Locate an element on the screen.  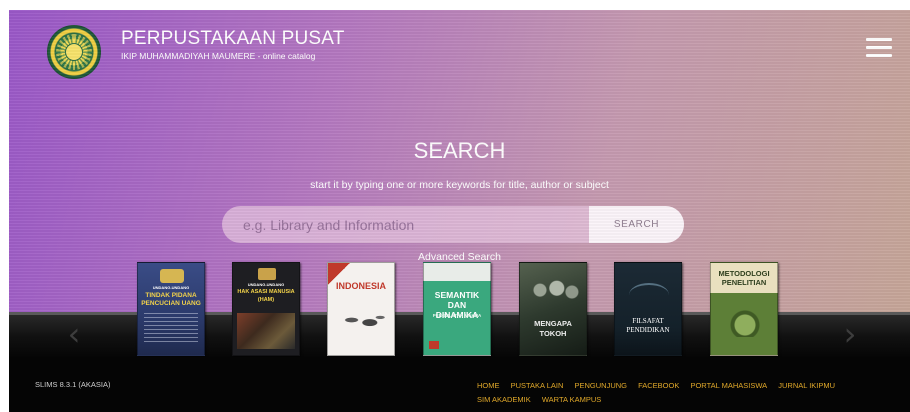
book-cover: METODOLOGI PENELITIAN is located at coordinates (744, 309).